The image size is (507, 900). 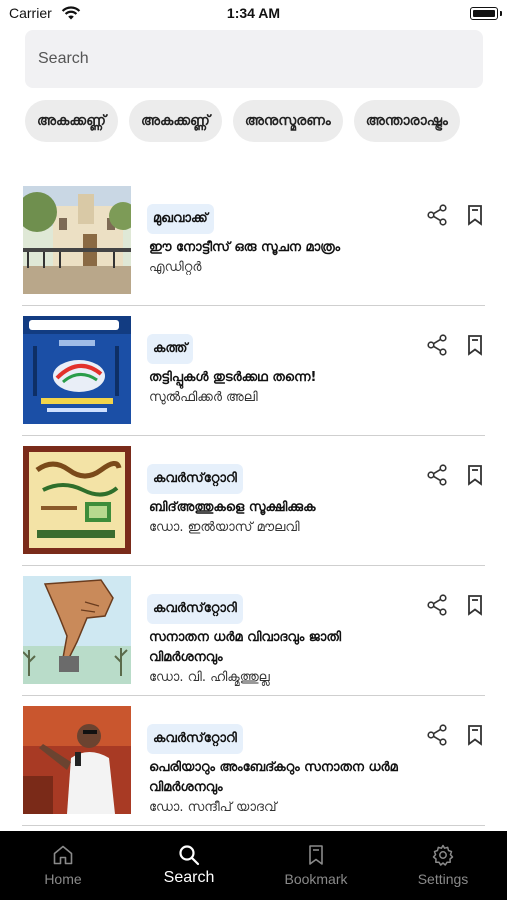 What do you see at coordinates (63, 865) in the screenshot?
I see `tab-home: Home` at bounding box center [63, 865].